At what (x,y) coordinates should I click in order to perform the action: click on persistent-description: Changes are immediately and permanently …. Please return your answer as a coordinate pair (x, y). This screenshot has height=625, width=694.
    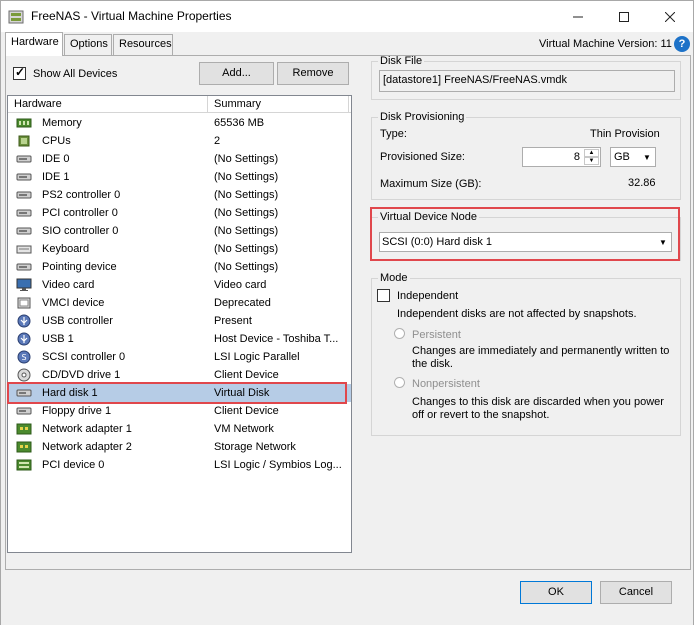
    Looking at the image, I should click on (541, 357).